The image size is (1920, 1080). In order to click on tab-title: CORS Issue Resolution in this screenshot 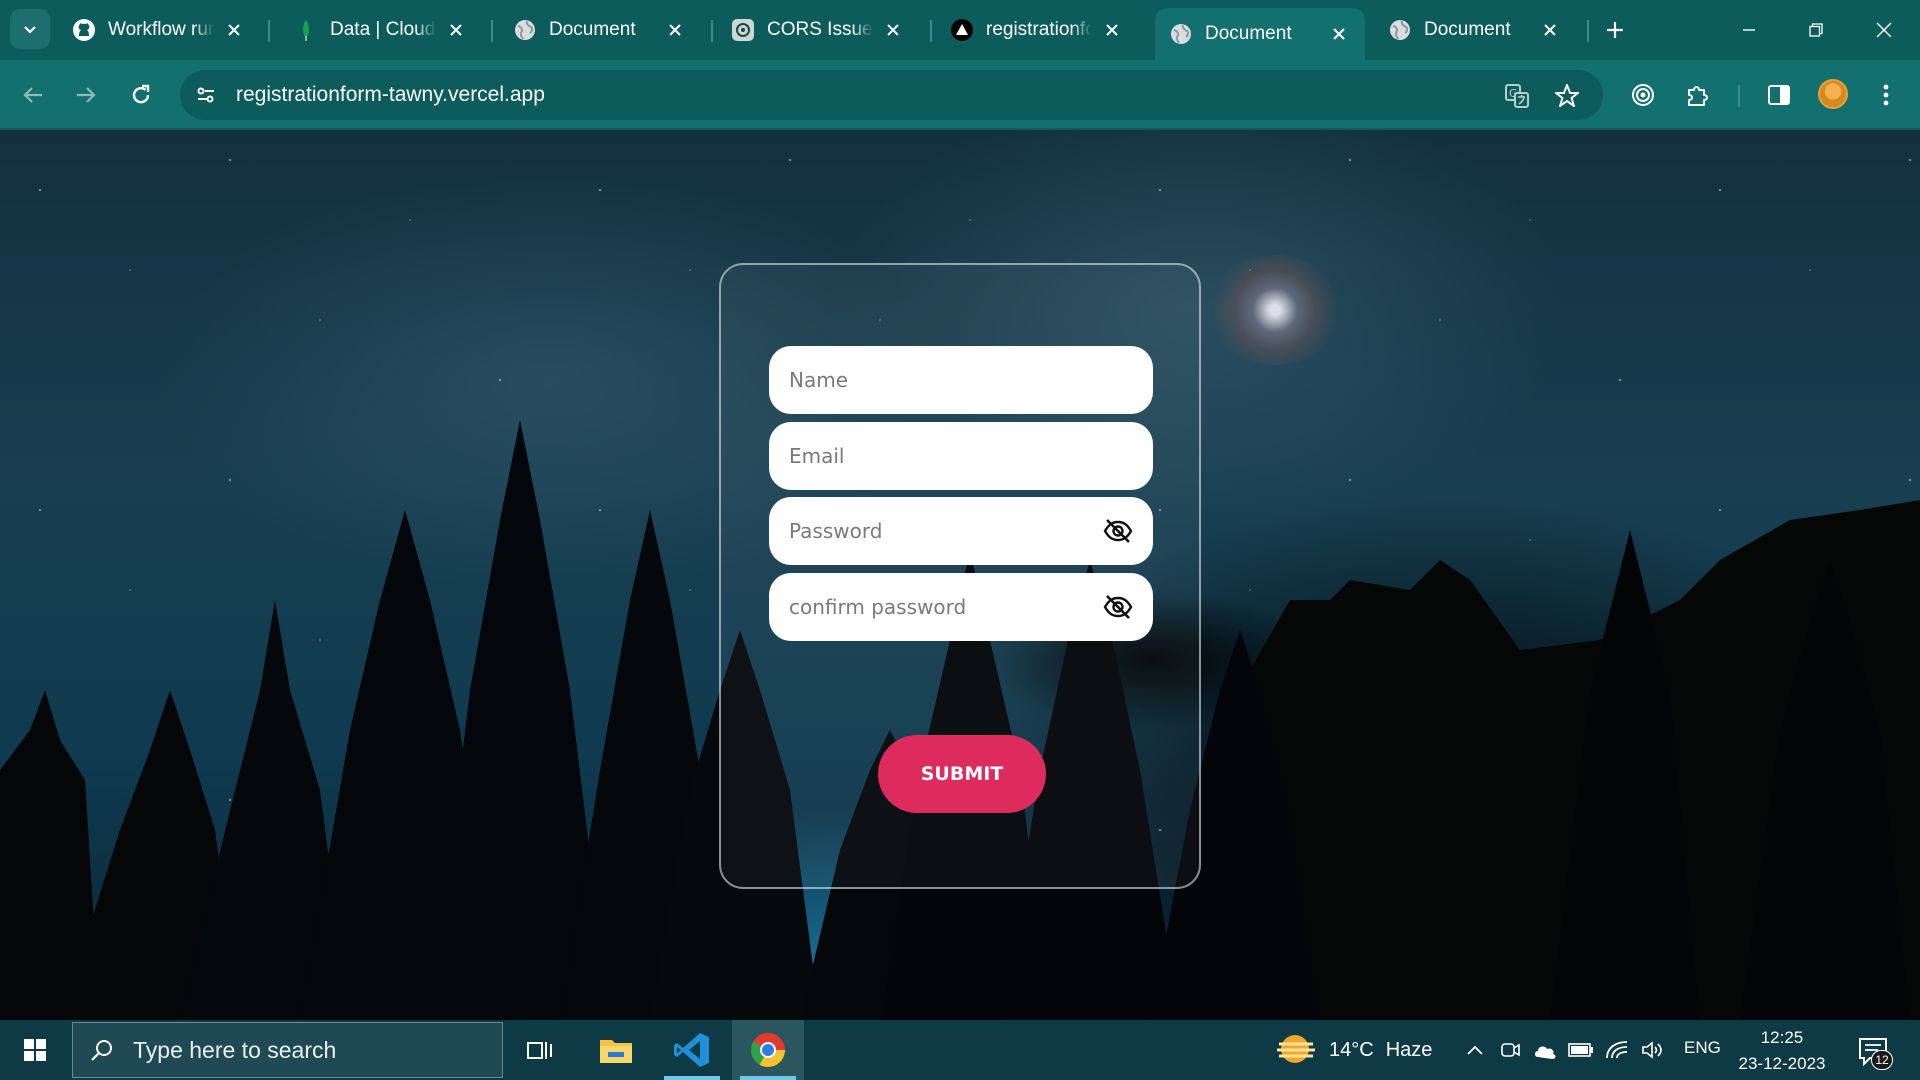, I will do `click(820, 29)`.